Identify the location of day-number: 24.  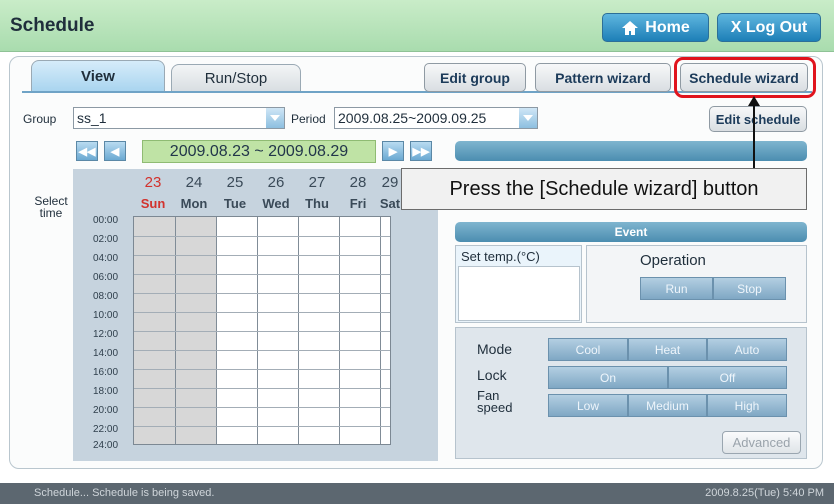
(194, 182).